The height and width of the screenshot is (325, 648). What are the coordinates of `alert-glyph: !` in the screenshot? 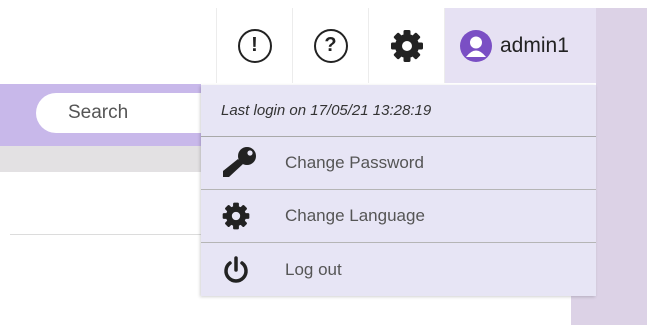 It's located at (254, 45).